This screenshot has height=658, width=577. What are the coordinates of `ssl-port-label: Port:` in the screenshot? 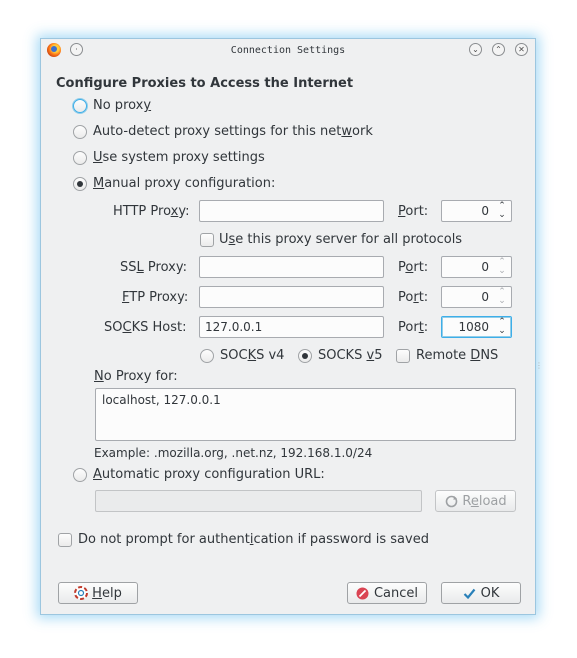 It's located at (413, 267).